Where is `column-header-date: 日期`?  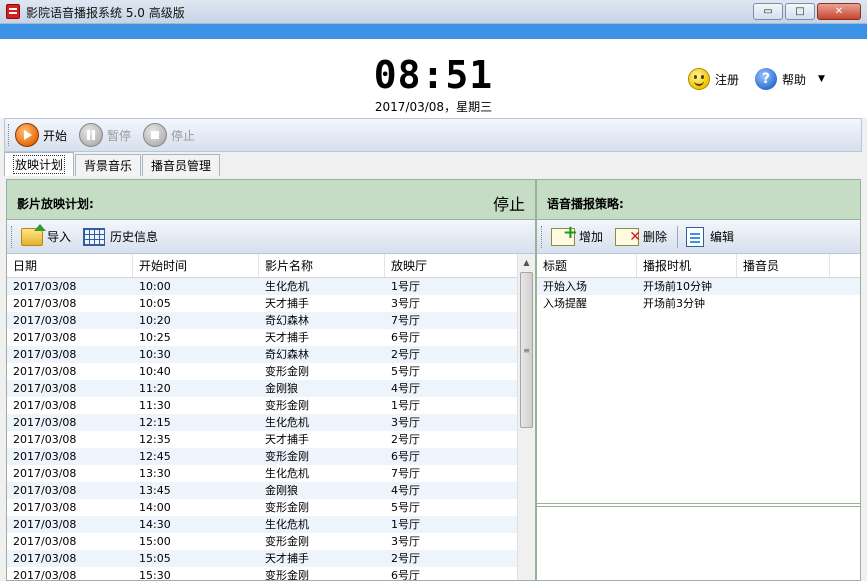 column-header-date: 日期 is located at coordinates (70, 265).